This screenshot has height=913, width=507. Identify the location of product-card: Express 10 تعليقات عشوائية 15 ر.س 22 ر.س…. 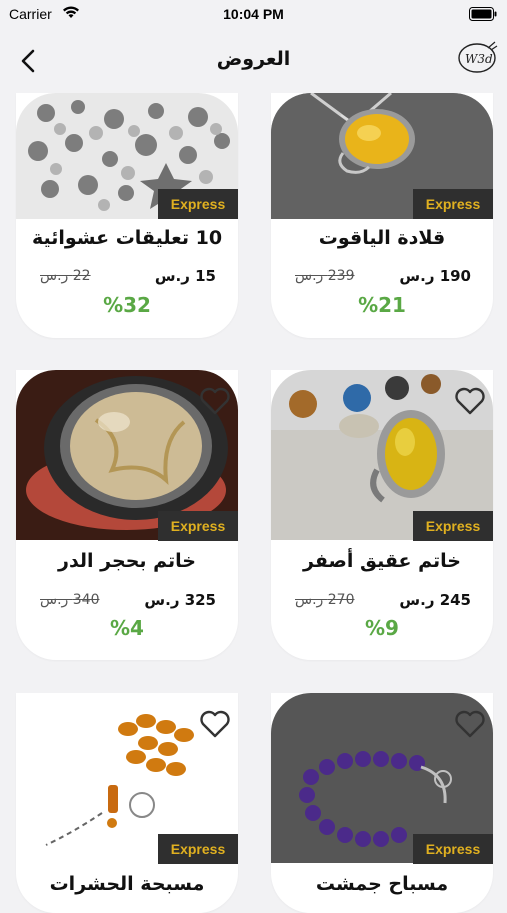
(127, 215).